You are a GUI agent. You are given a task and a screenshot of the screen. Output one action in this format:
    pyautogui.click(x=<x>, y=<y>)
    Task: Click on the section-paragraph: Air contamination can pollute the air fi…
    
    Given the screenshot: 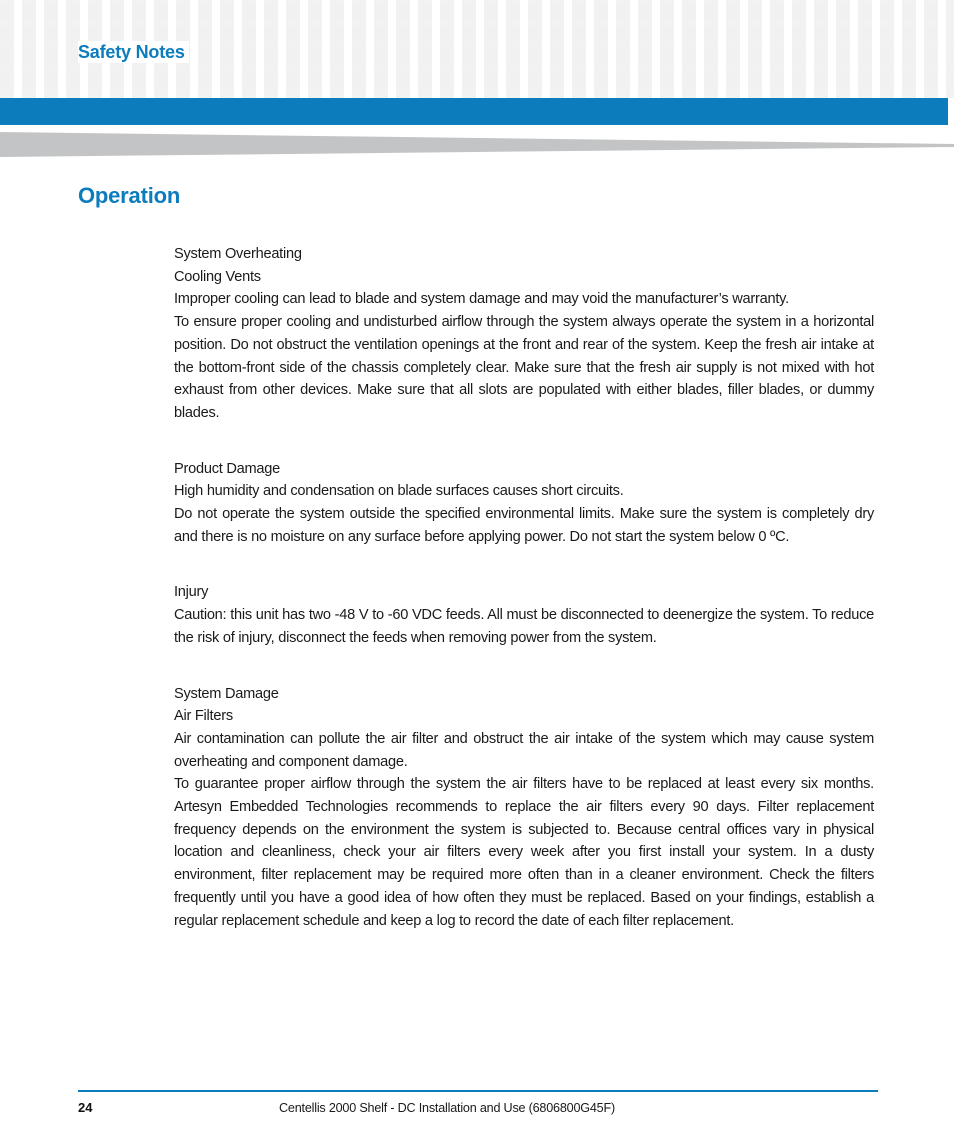 What is the action you would take?
    pyautogui.click(x=524, y=750)
    